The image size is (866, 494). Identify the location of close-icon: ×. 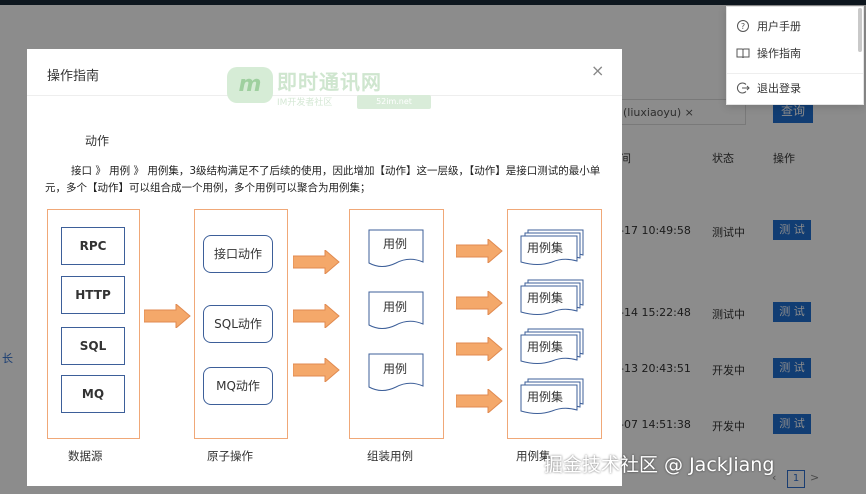
(597, 70).